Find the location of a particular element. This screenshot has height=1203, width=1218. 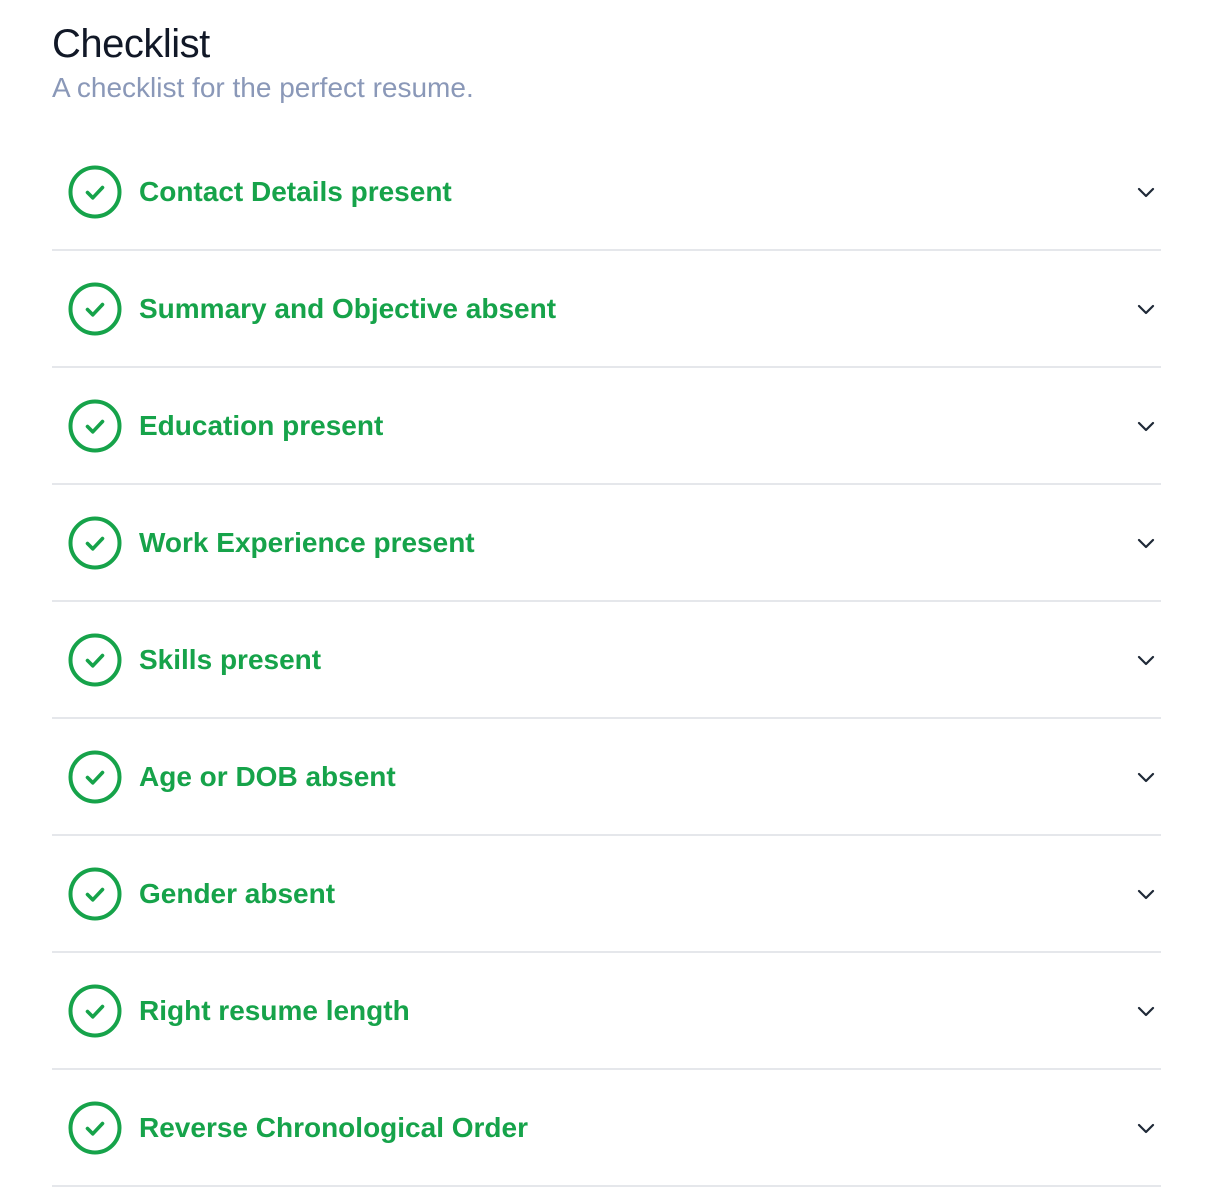

checklist-item-contact-details: Contact Details present is located at coordinates (606, 192).